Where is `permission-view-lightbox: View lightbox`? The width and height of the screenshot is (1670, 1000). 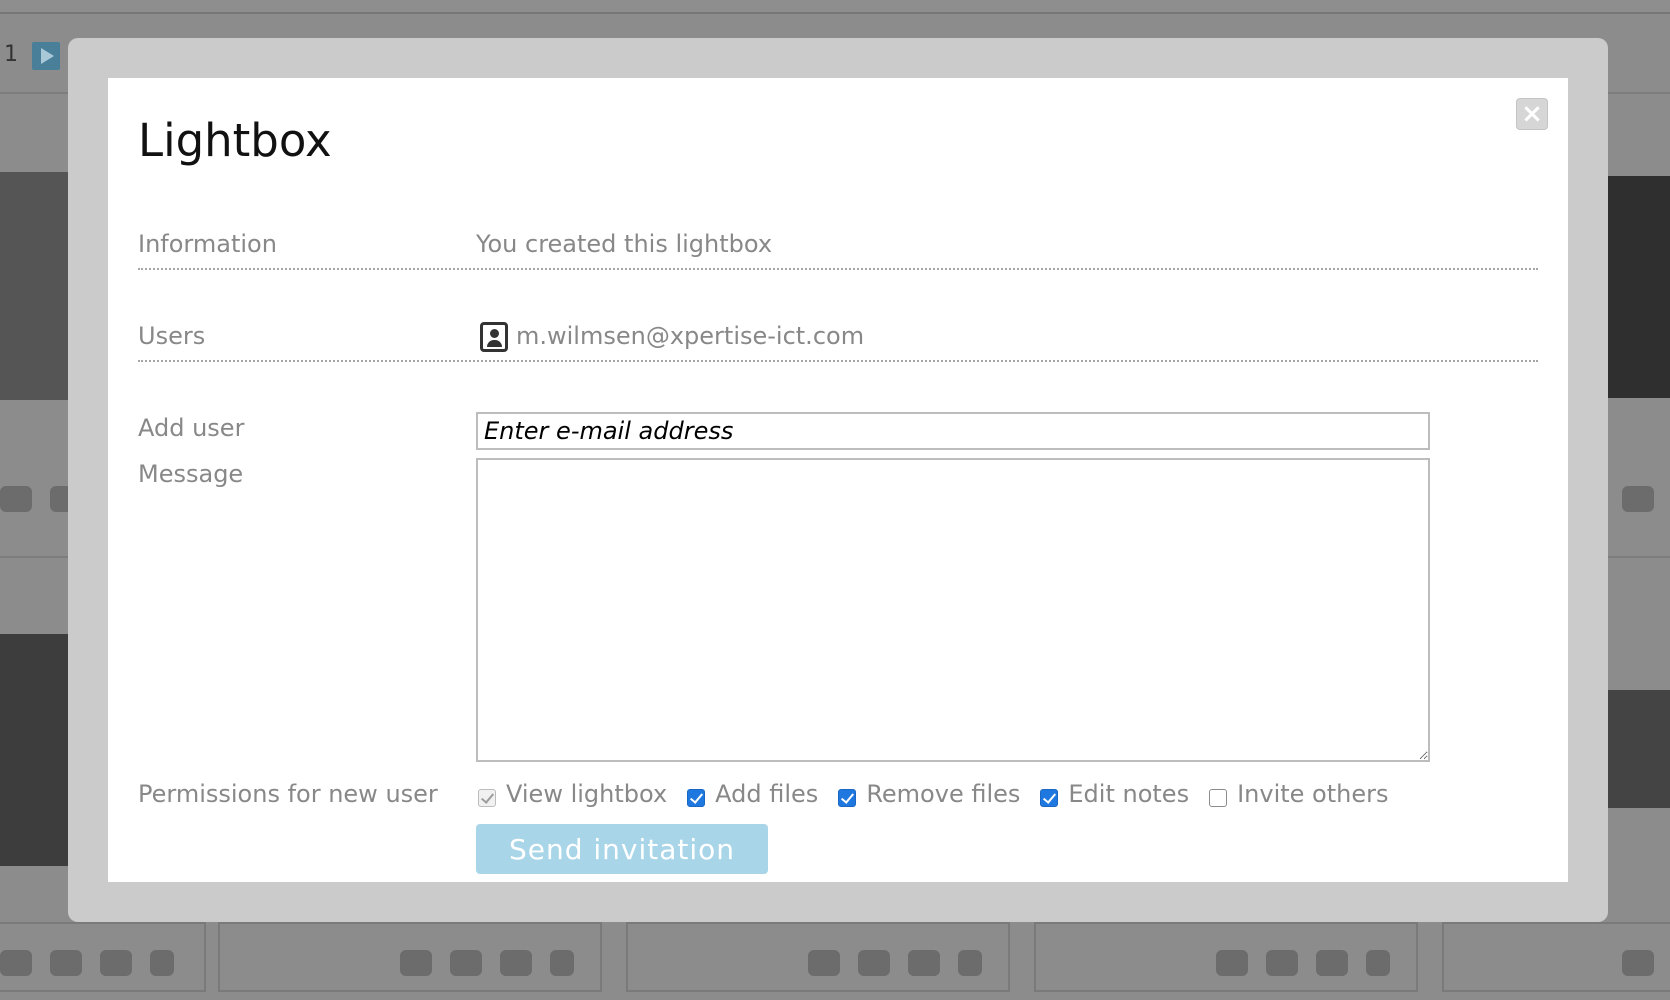 permission-view-lightbox: View lightbox is located at coordinates (572, 794).